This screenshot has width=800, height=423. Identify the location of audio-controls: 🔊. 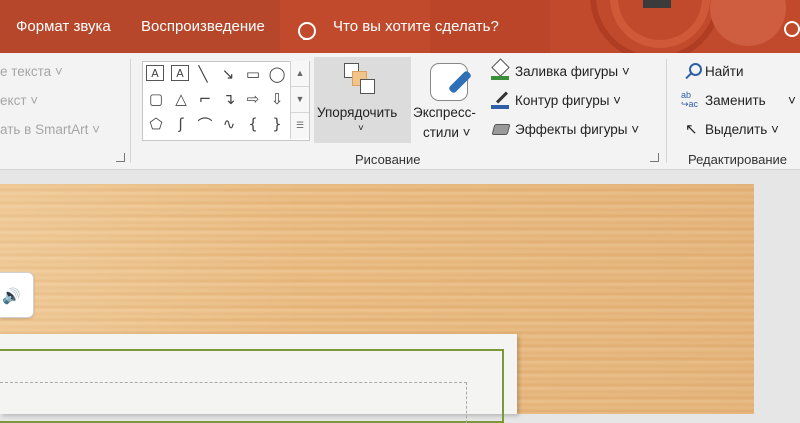
(17, 295).